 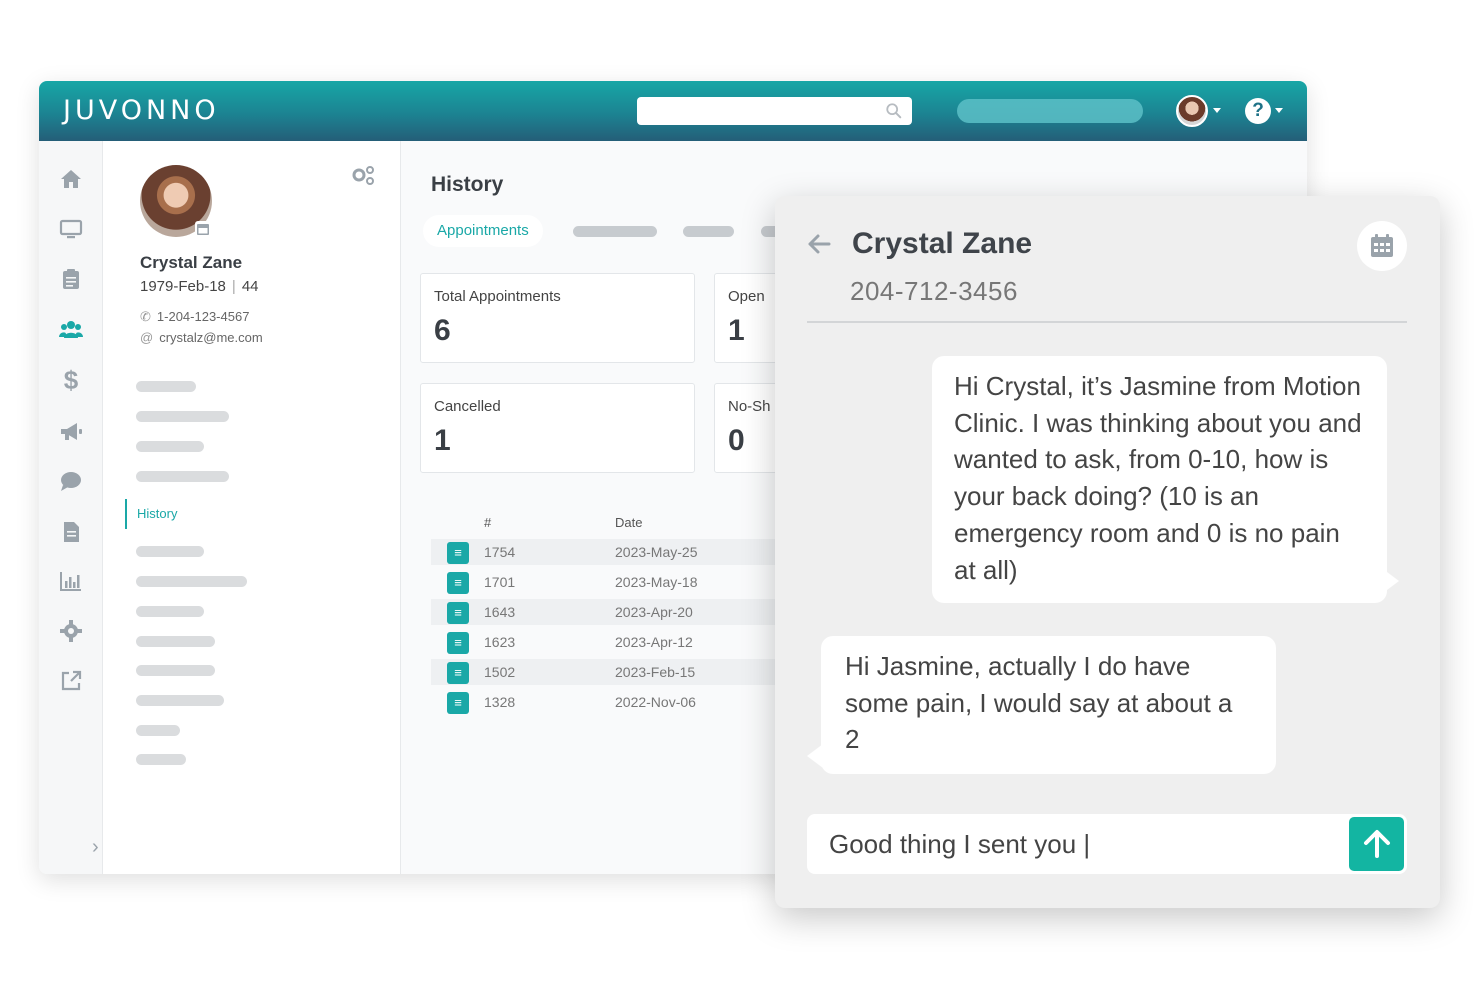 I want to click on table-row: ≡ 1623 2023-Apr-12, so click(x=611, y=642).